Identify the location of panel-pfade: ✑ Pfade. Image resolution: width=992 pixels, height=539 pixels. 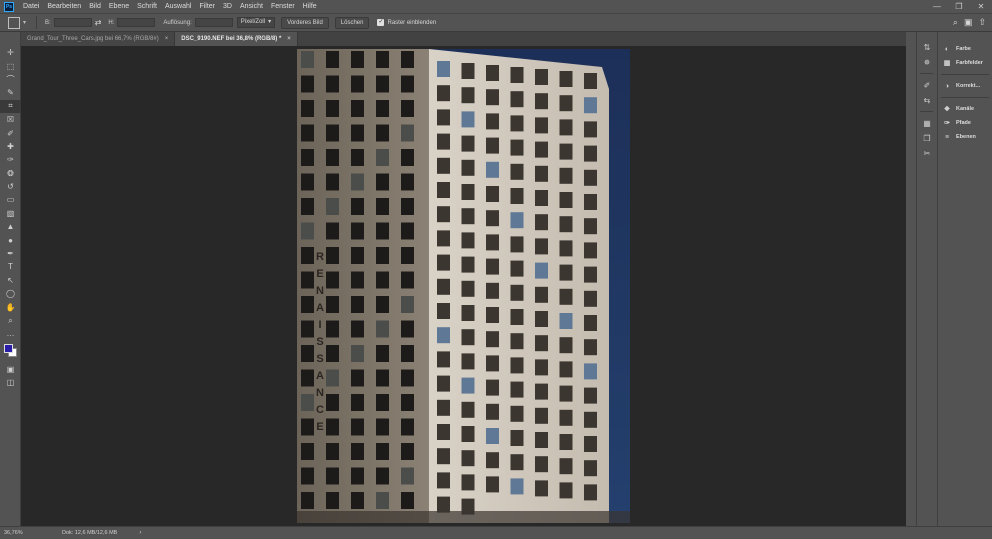
(965, 123).